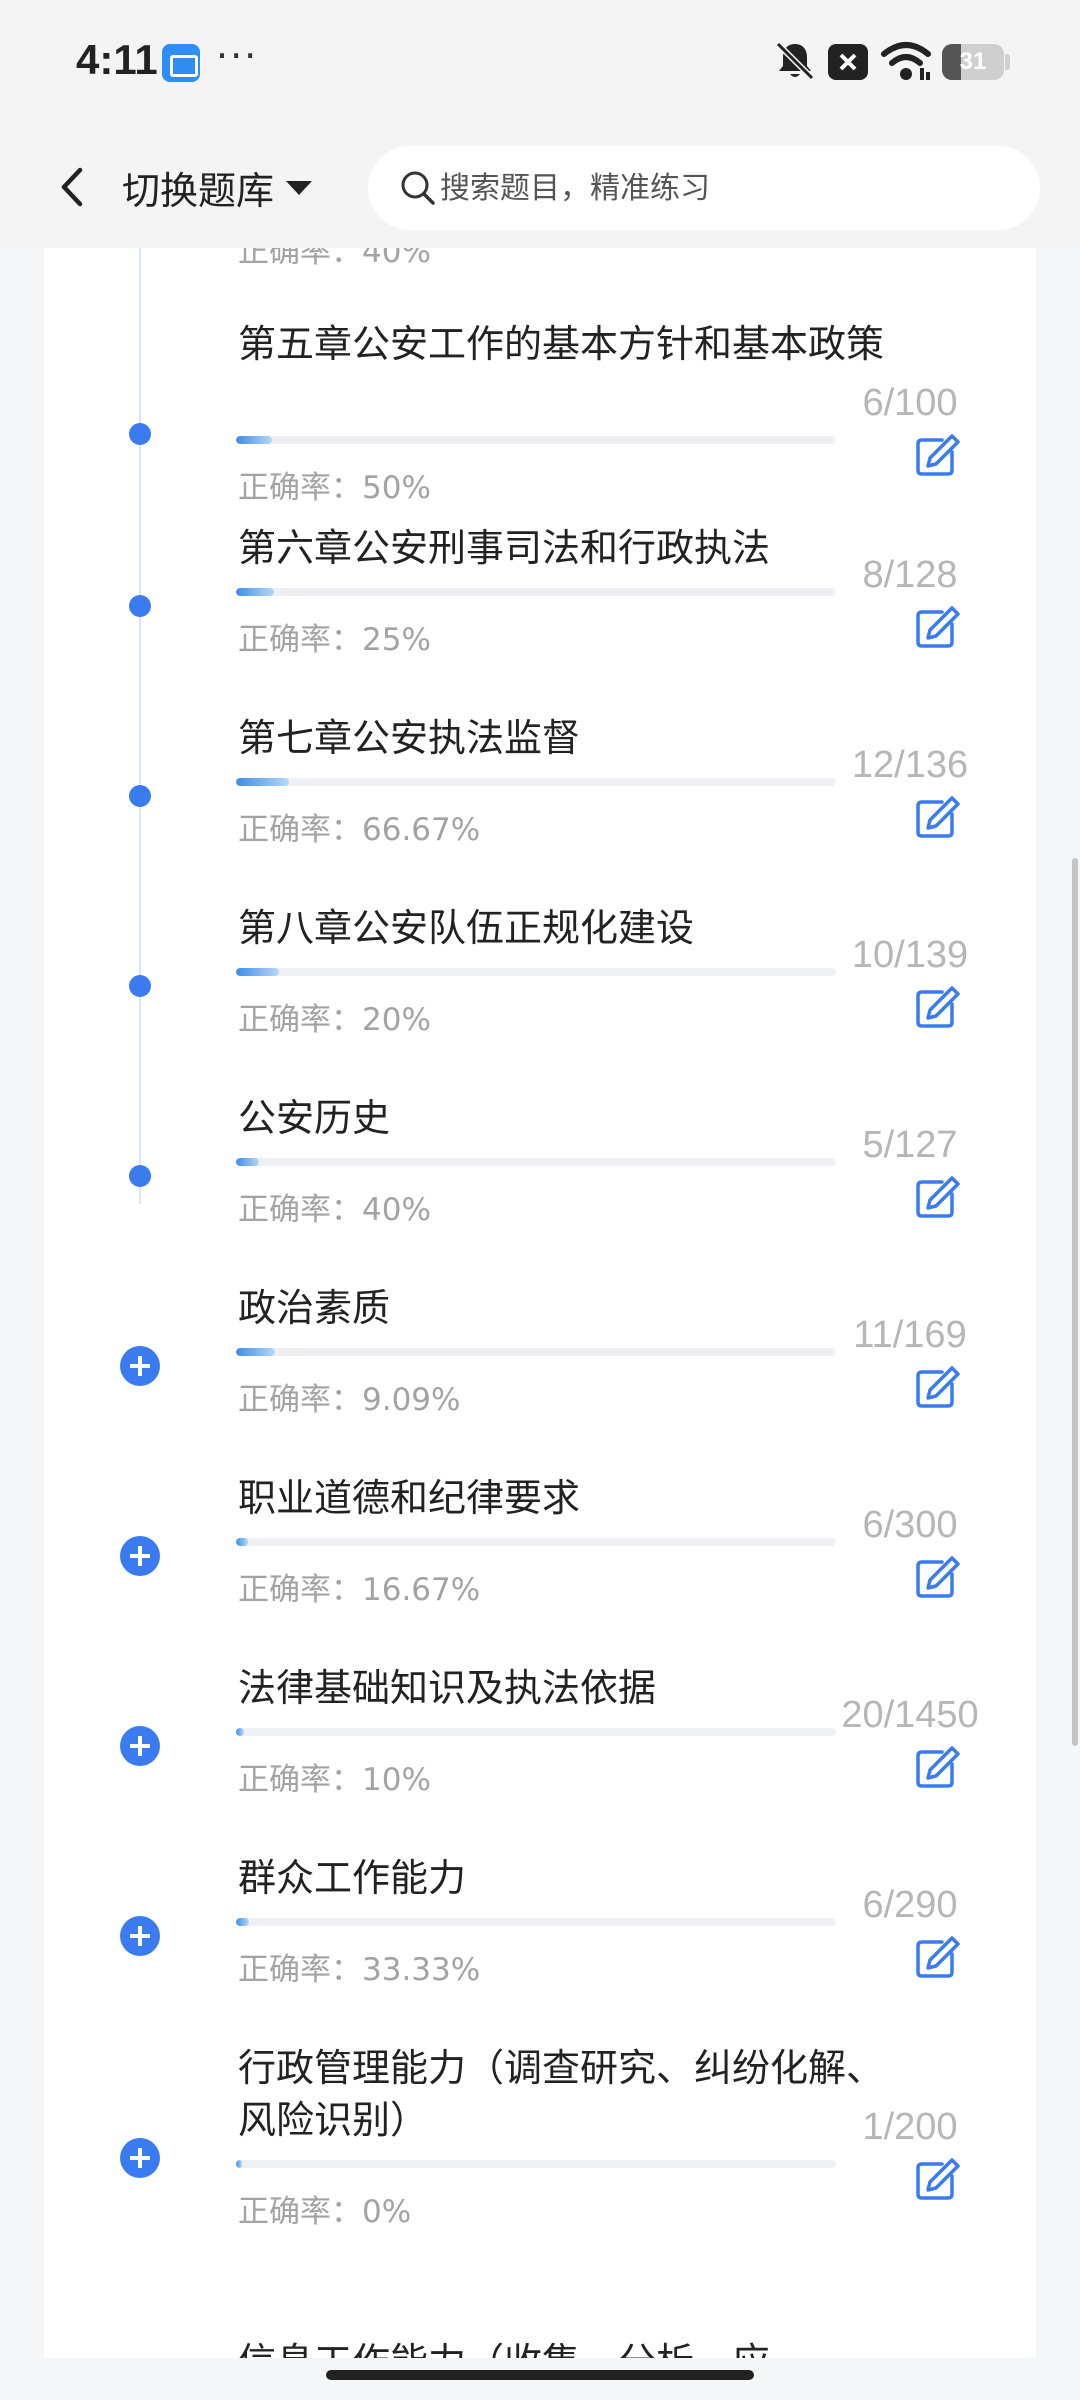  I want to click on chapter-row: 第六章公安刑事司法和行政执法 正确率：25% 8/128, so click(540, 609).